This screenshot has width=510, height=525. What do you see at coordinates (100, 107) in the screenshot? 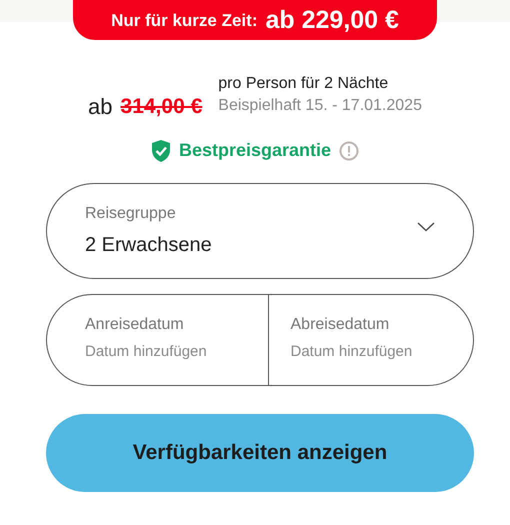
I see `price-prefix: ab` at bounding box center [100, 107].